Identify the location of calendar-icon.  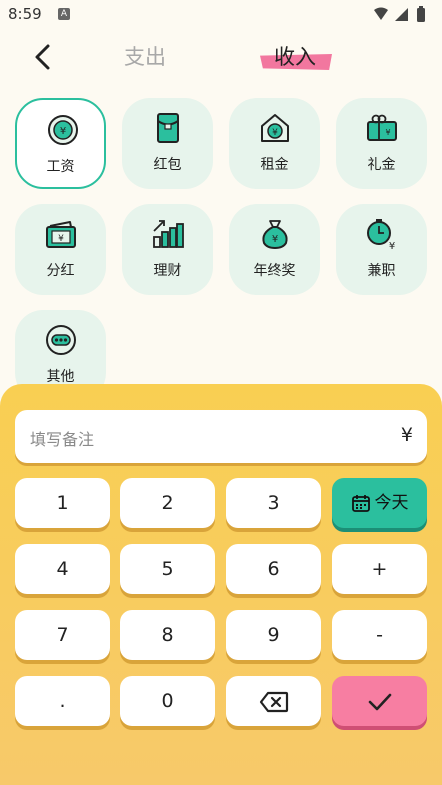
(360, 503).